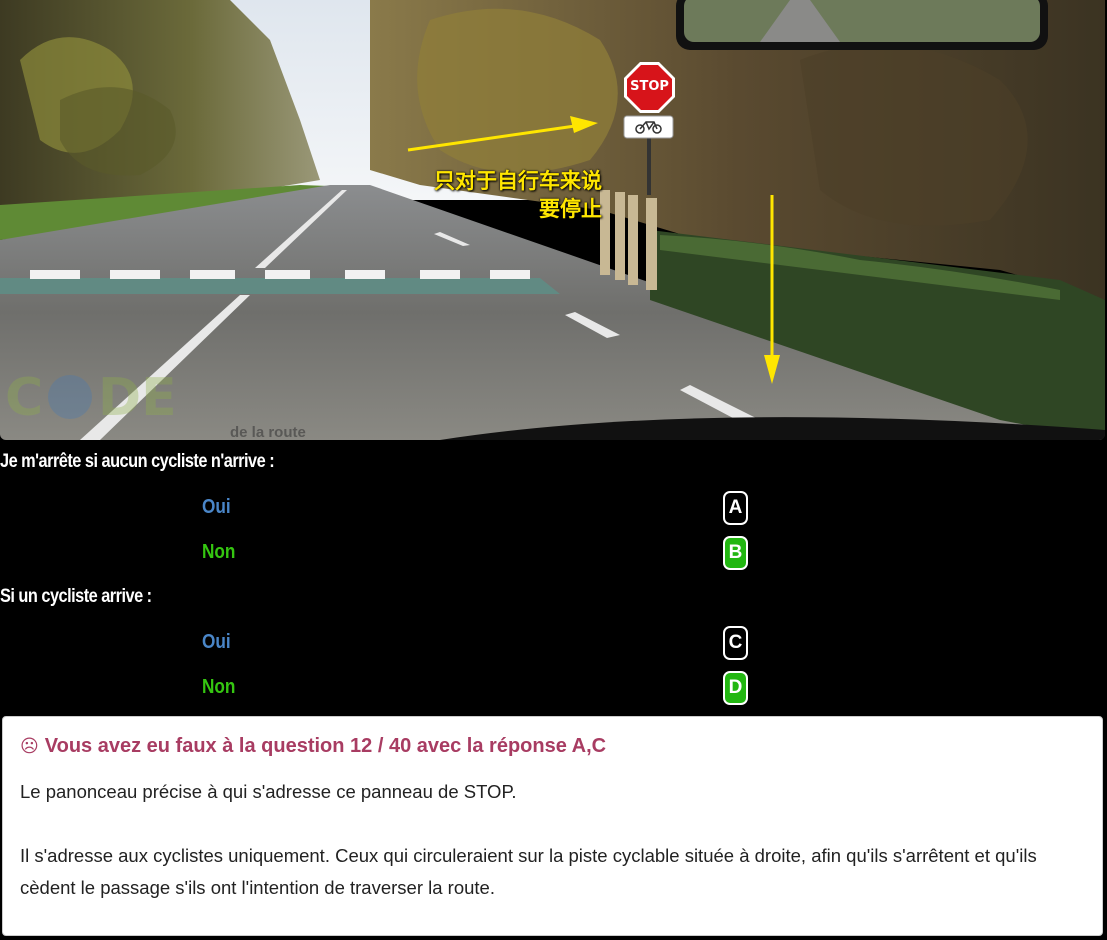  Describe the element at coordinates (268, 432) in the screenshot. I see `watermark-text: de la route` at that location.